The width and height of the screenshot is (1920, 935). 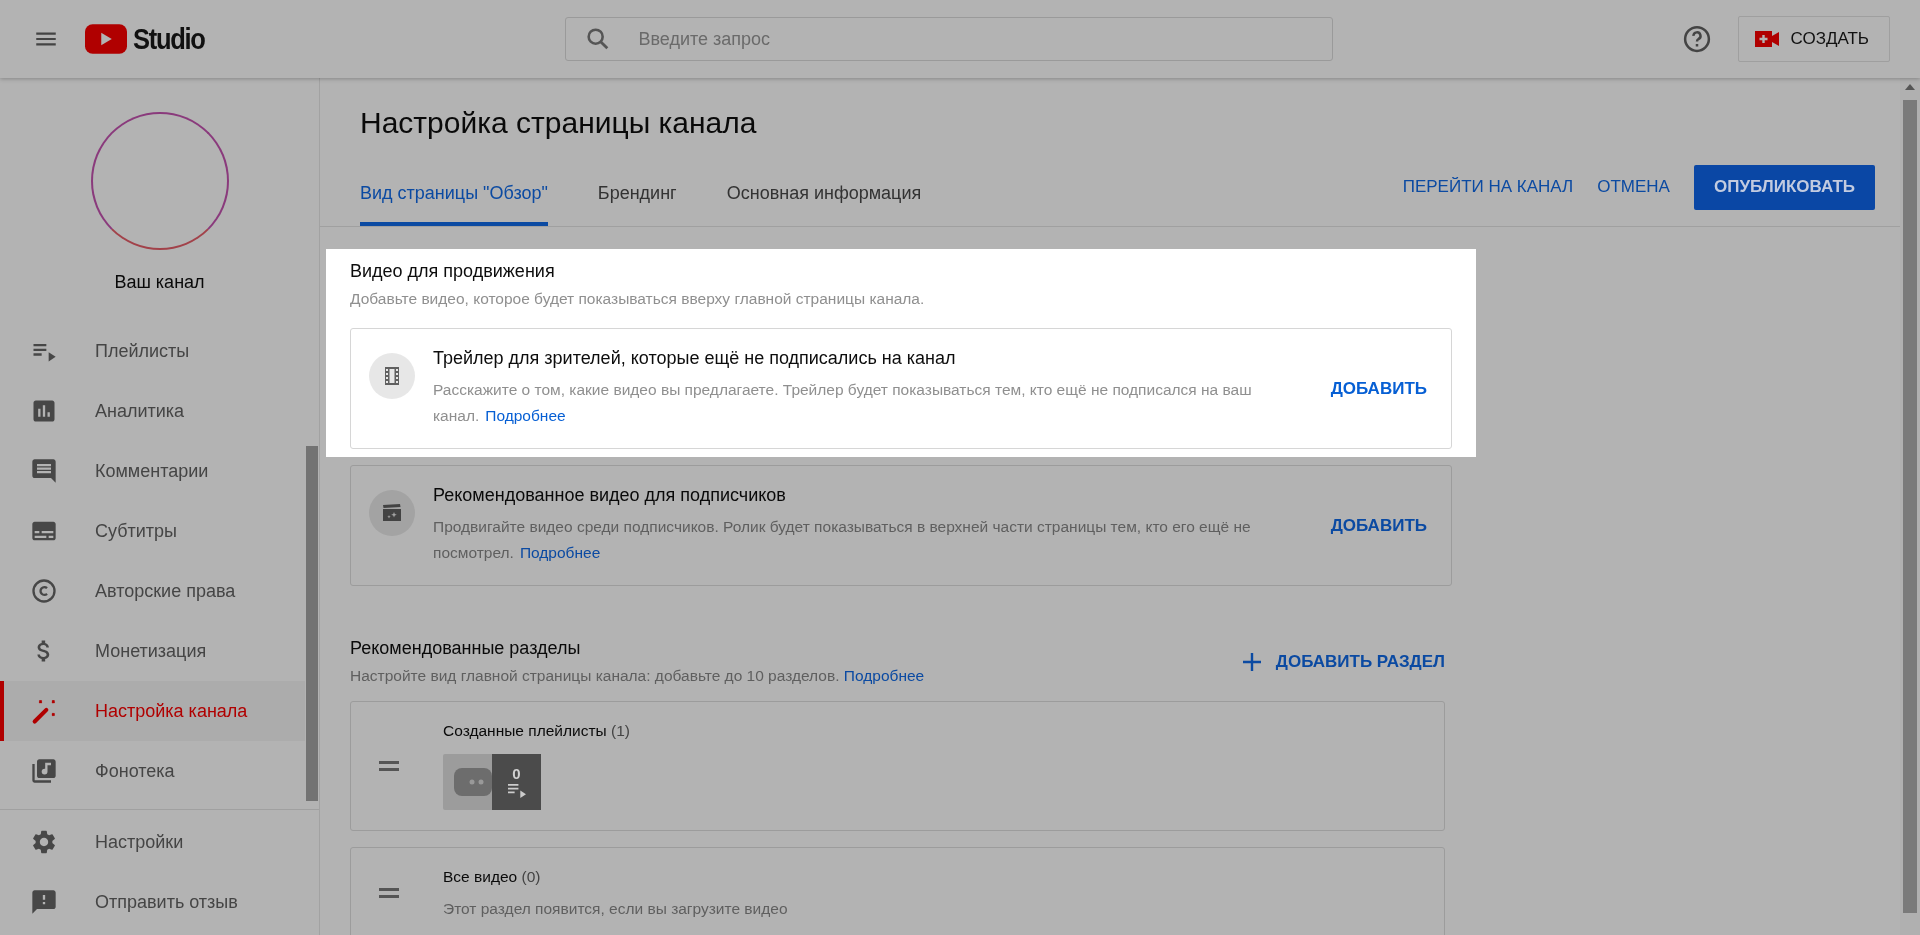 What do you see at coordinates (1696, 39) in the screenshot?
I see `help-icon` at bounding box center [1696, 39].